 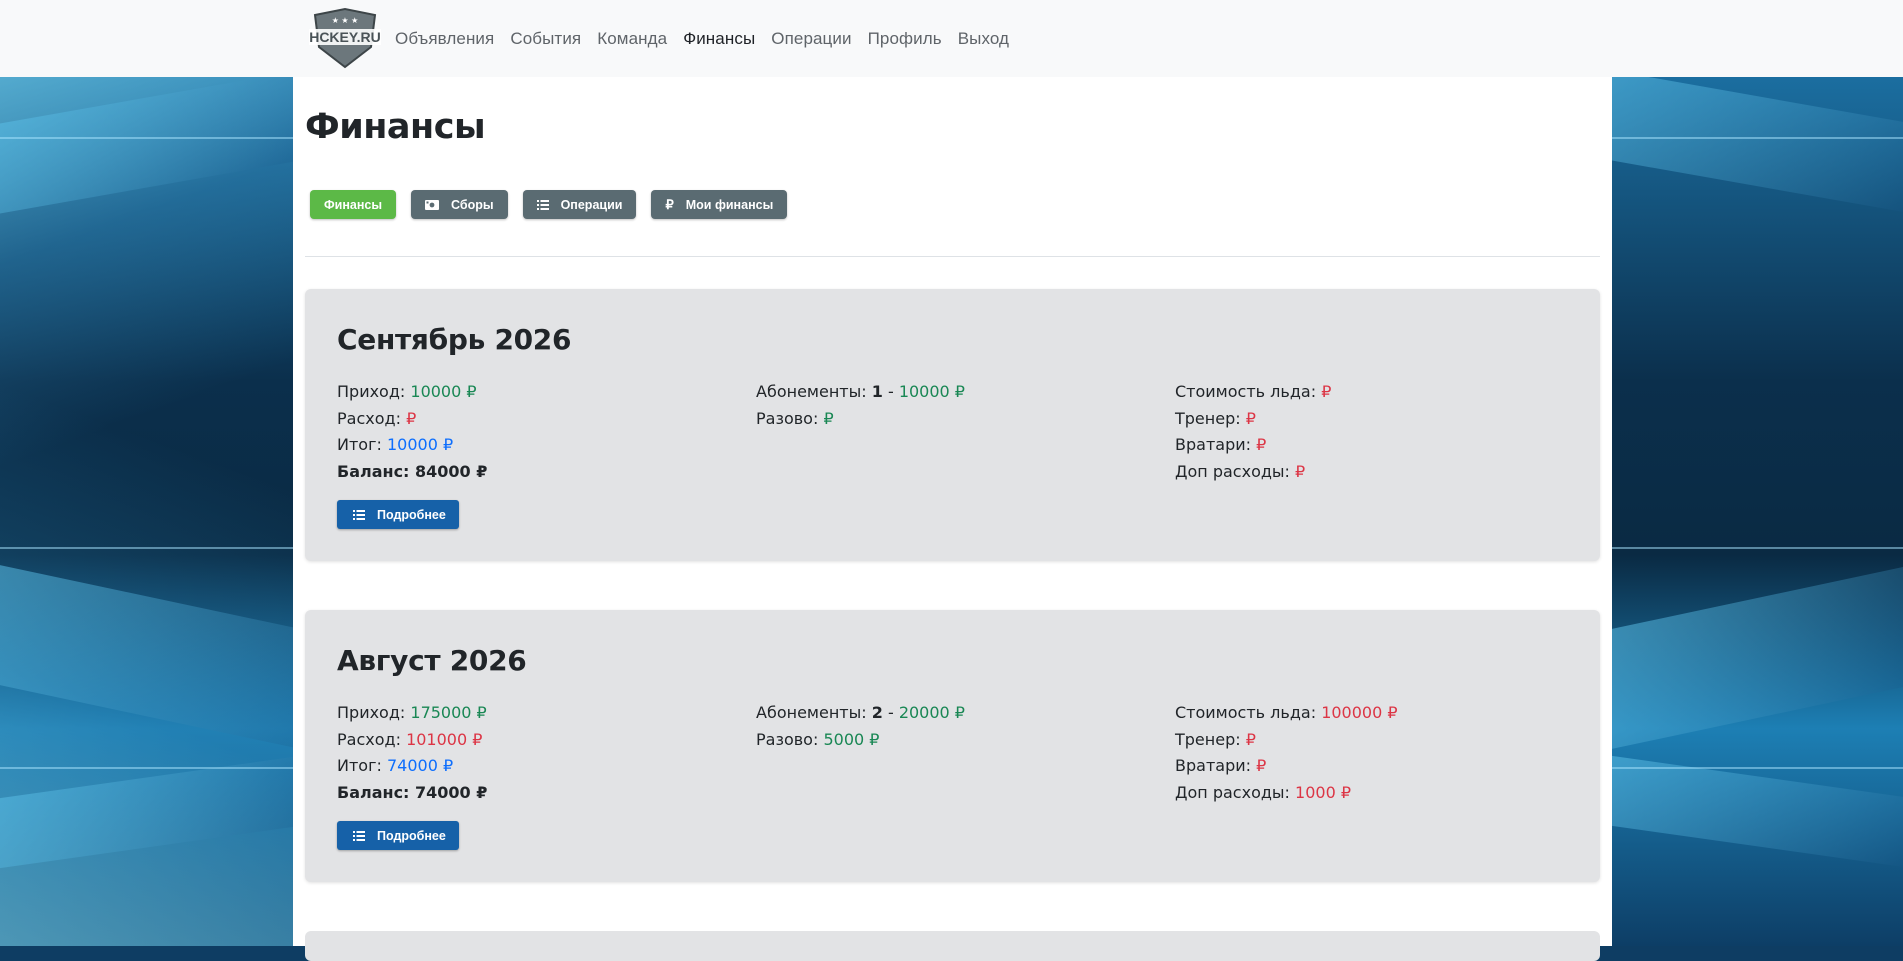 What do you see at coordinates (931, 712) in the screenshot?
I see `subscriptions-value: 20000 ₽` at bounding box center [931, 712].